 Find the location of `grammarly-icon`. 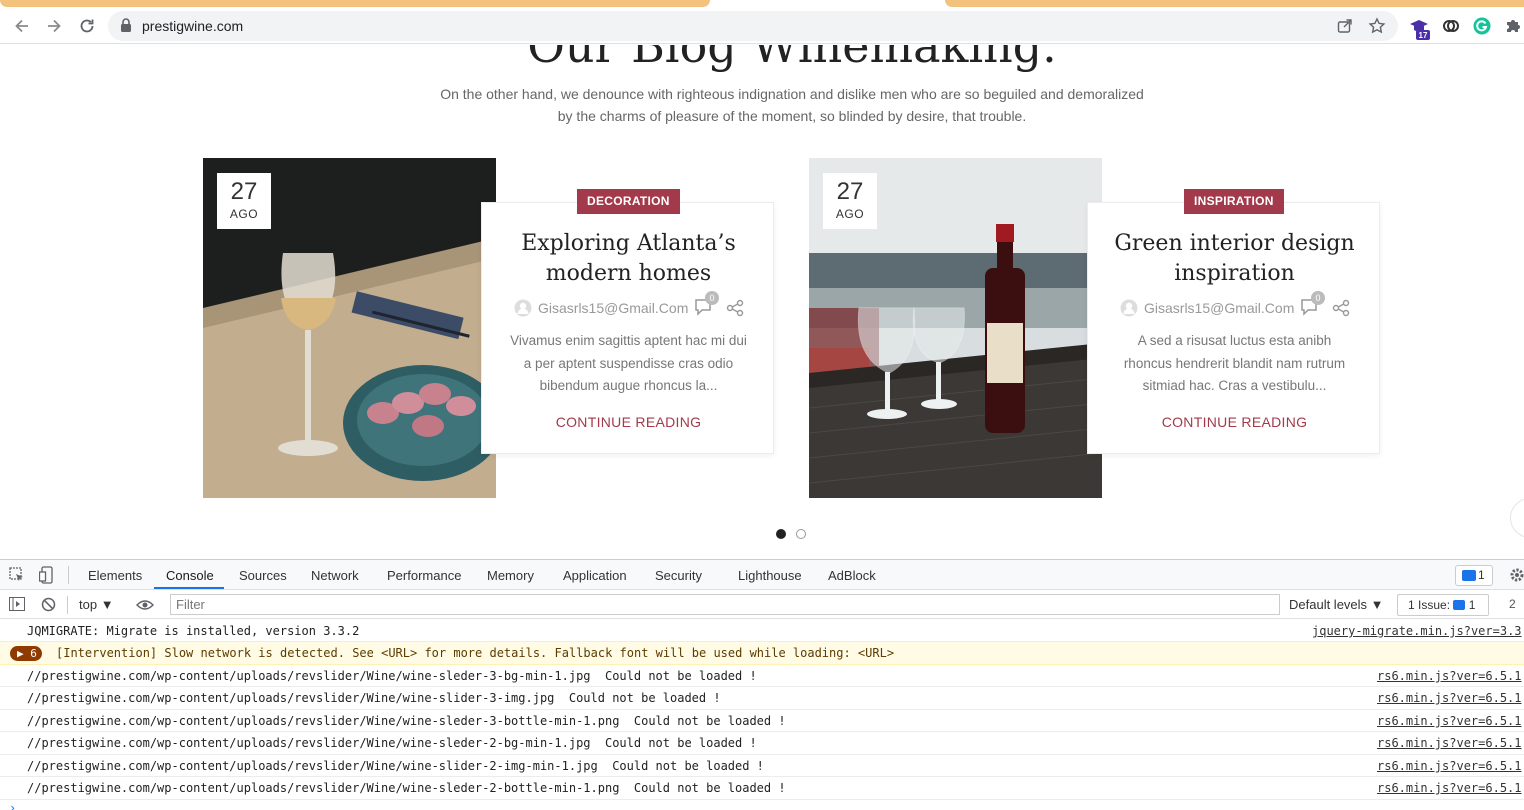

grammarly-icon is located at coordinates (1482, 28).